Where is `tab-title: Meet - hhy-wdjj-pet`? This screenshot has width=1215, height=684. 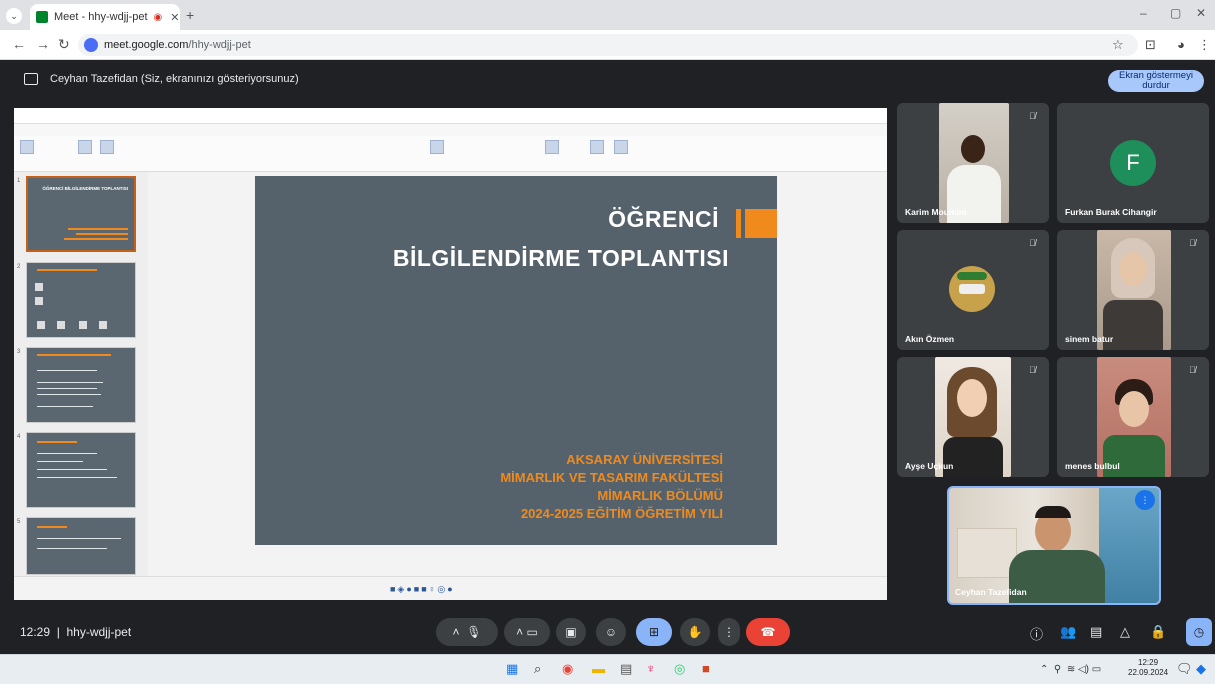
tab-title: Meet - hhy-wdjj-pet is located at coordinates (101, 17).